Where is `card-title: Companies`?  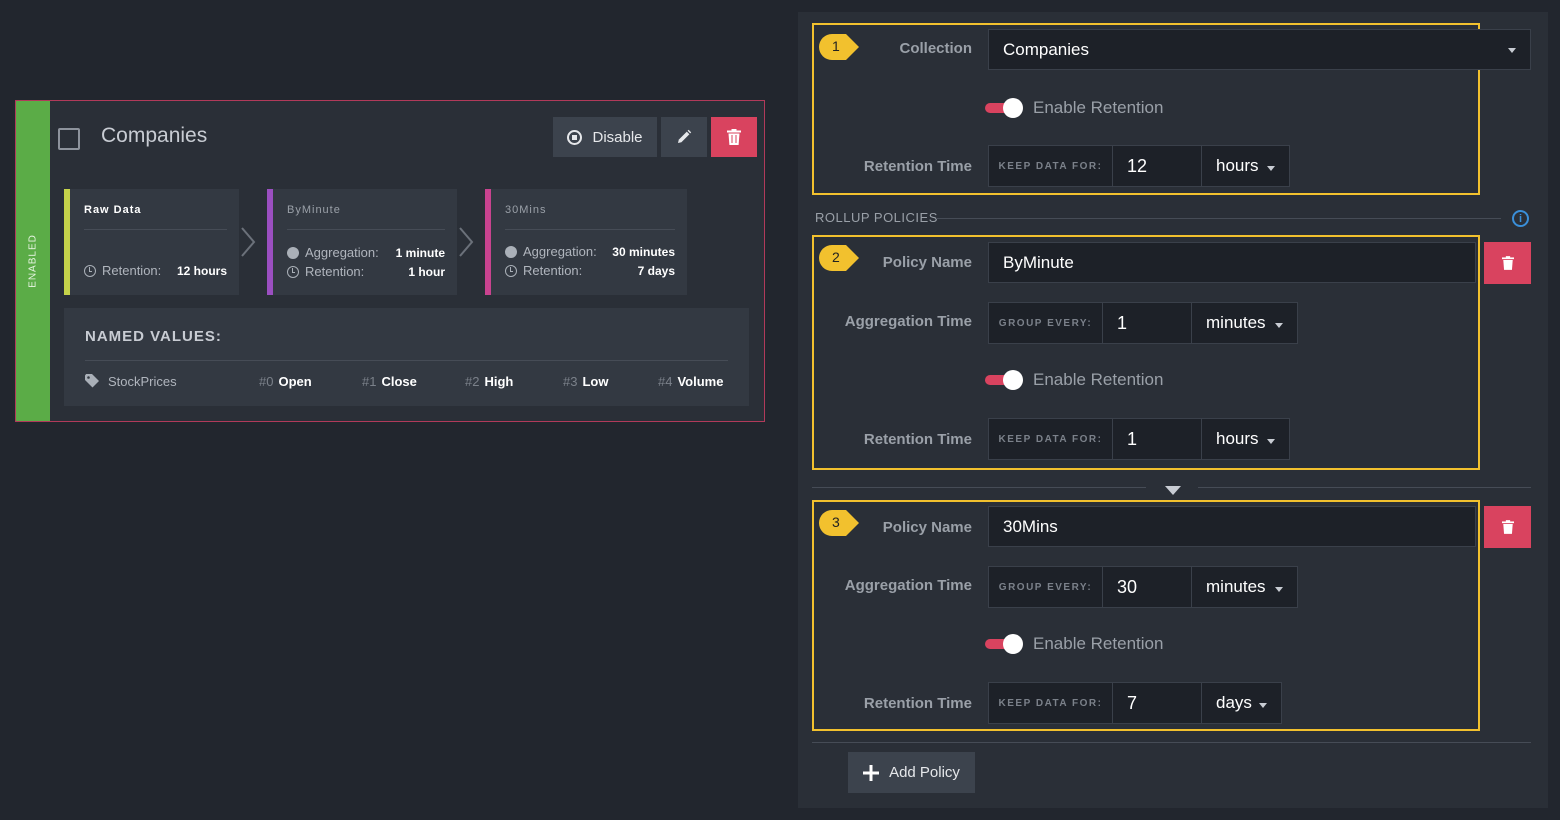 card-title: Companies is located at coordinates (154, 135).